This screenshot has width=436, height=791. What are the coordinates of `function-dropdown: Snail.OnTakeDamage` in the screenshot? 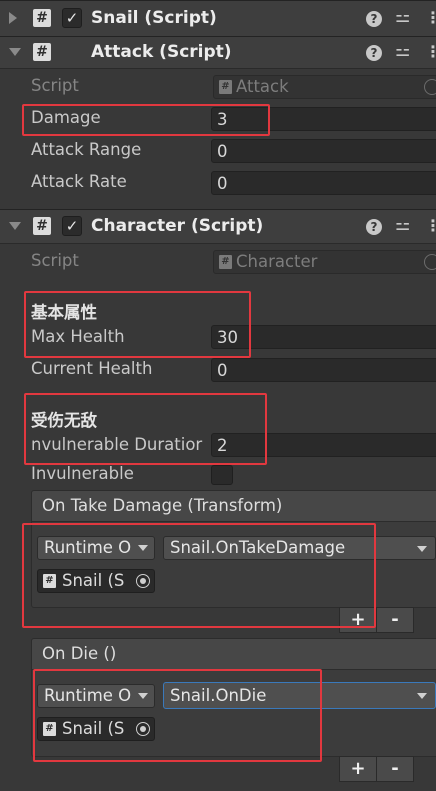 It's located at (299, 548).